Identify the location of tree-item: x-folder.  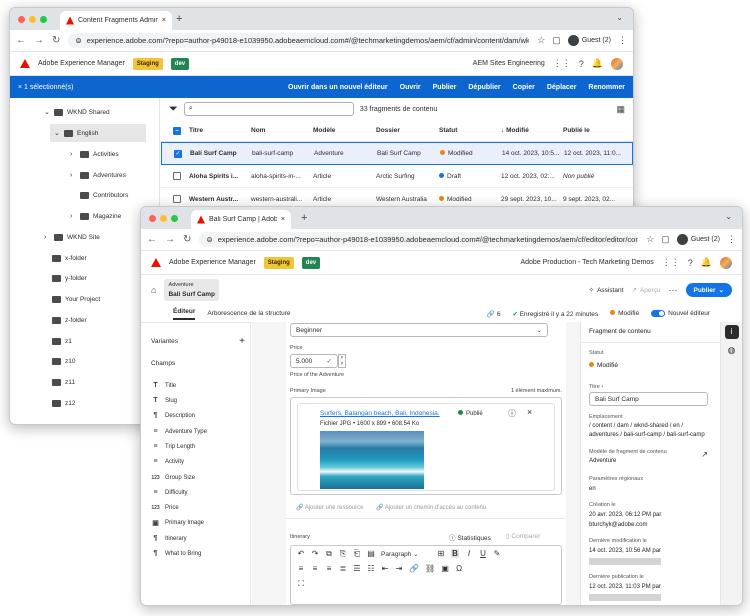
(69, 258).